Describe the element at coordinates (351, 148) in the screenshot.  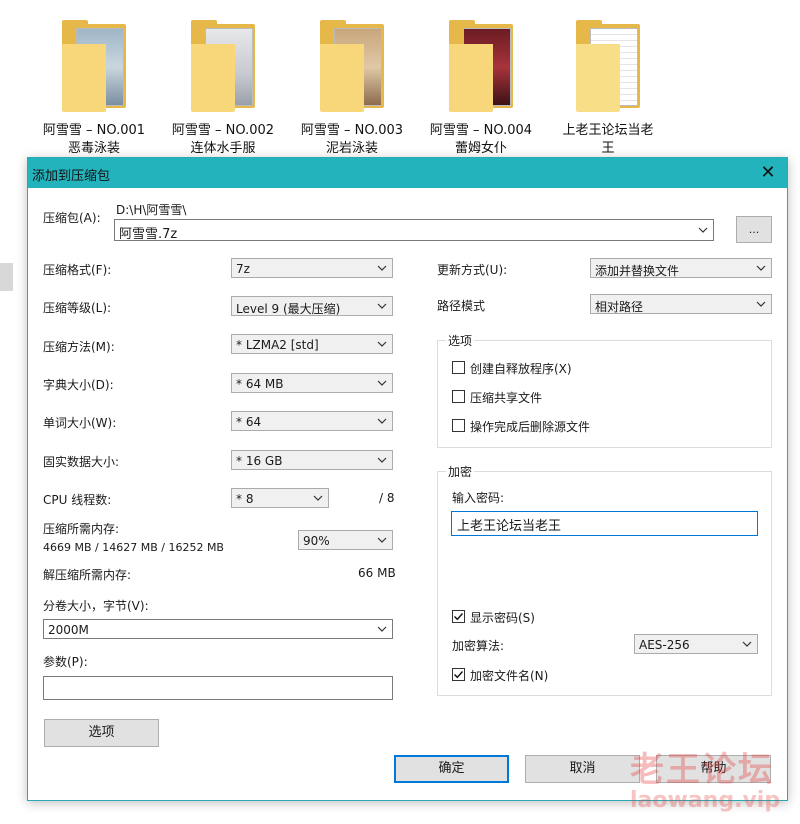
I see `folder-label-line2: 泥岩泳装` at that location.